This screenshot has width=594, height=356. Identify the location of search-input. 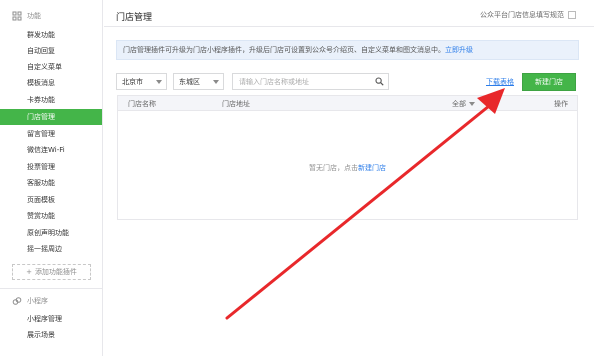
(300, 81).